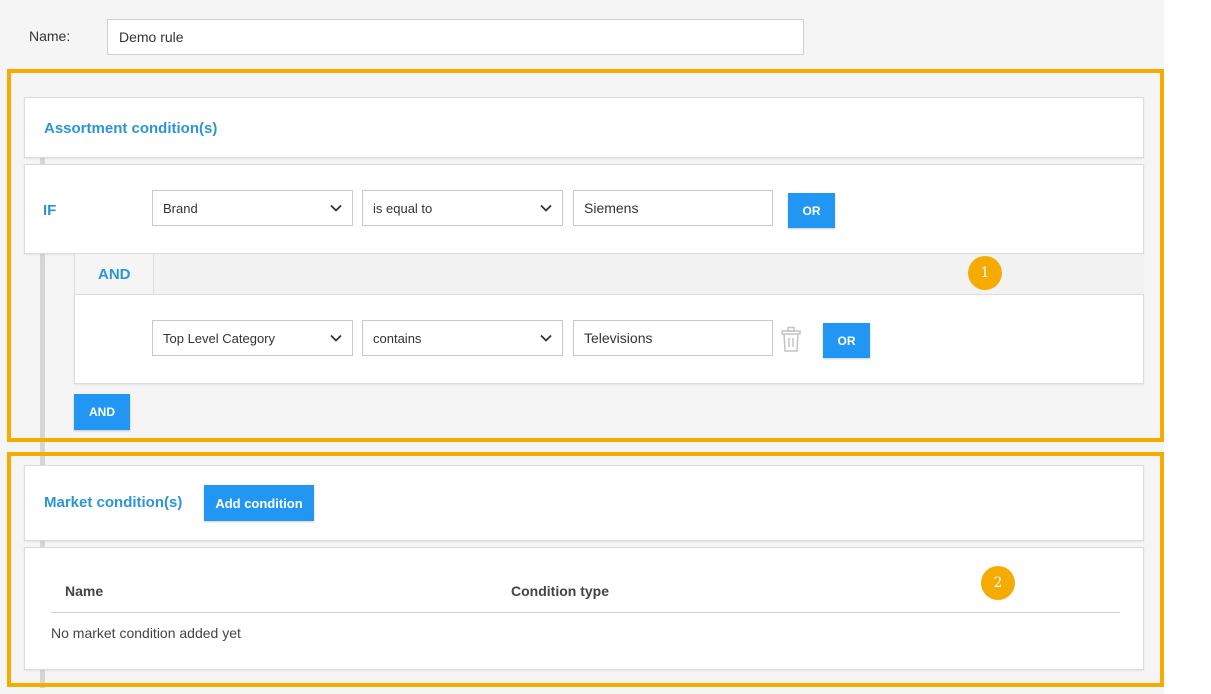 The width and height of the screenshot is (1211, 694). Describe the element at coordinates (585, 612) in the screenshot. I see `table-header-divider` at that location.